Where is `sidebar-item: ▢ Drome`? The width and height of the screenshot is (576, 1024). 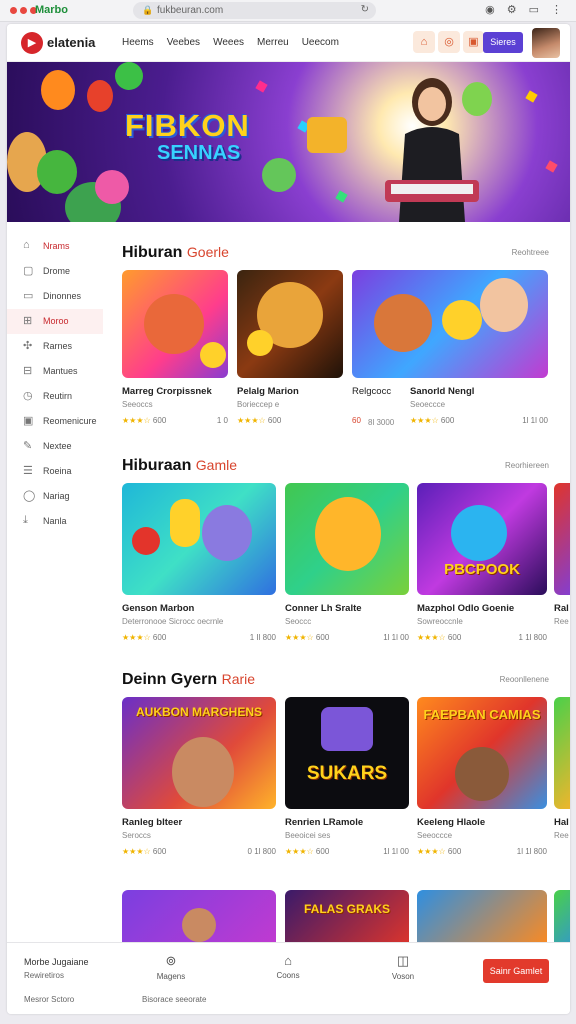
sidebar-item: ▢ Drome is located at coordinates (55, 271).